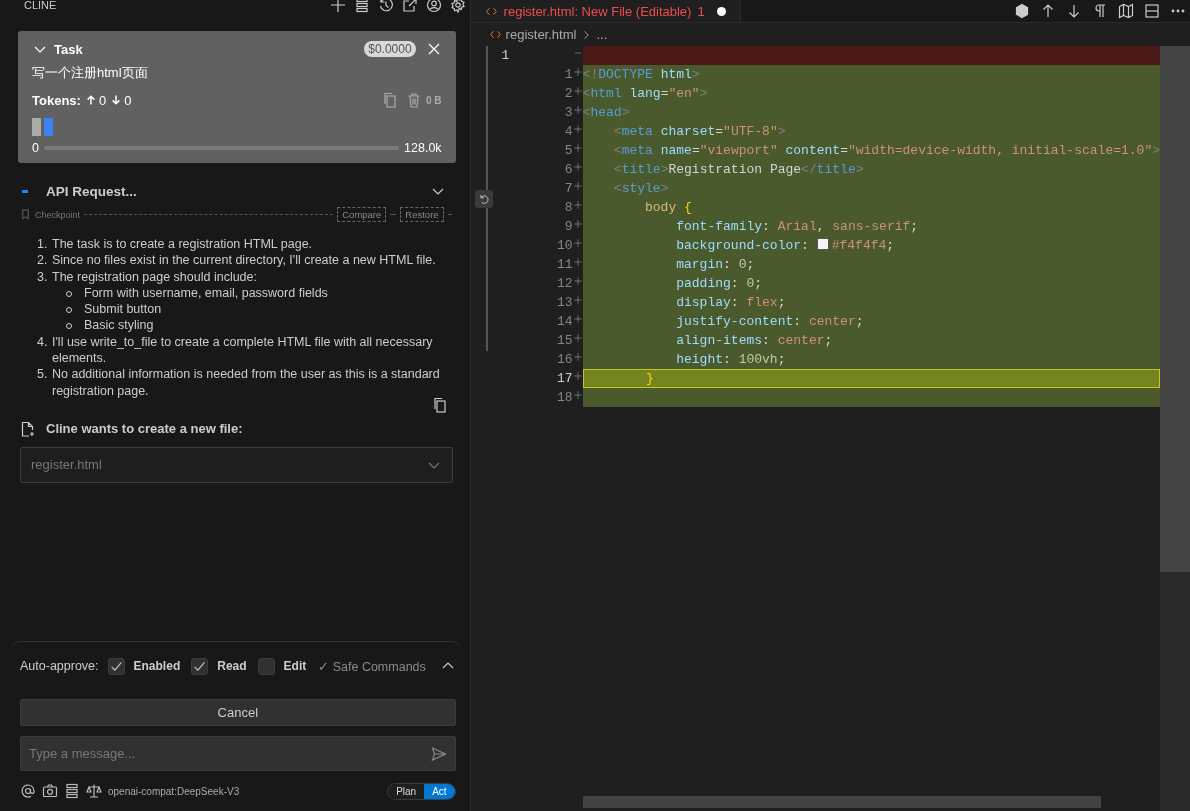 The height and width of the screenshot is (811, 1190). What do you see at coordinates (568, 227) in the screenshot?
I see `line-number: 9` at bounding box center [568, 227].